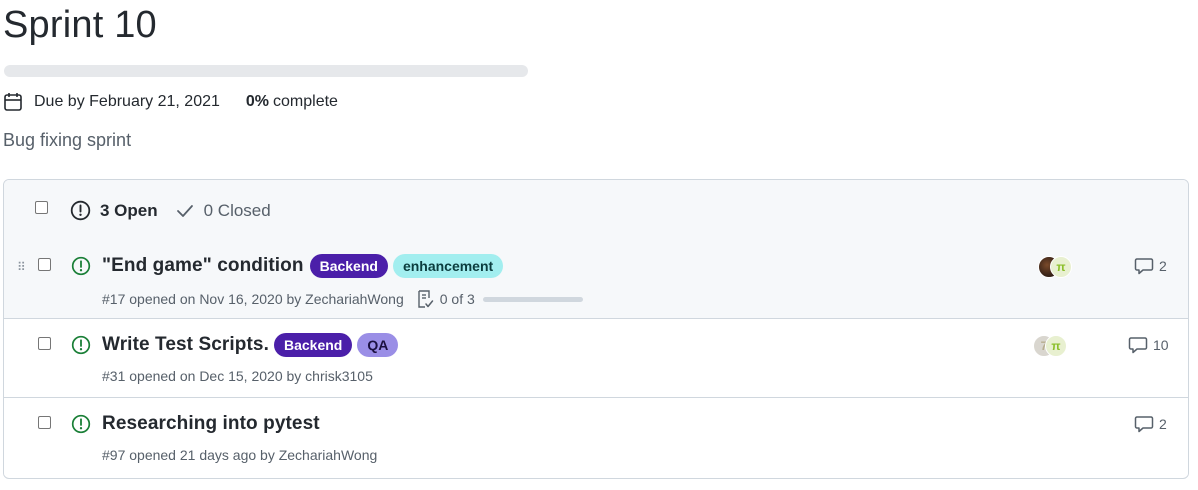 The image size is (1198, 490). What do you see at coordinates (240, 455) in the screenshot?
I see `issue-meta: #97 opened 21 days ago by ZechariahWong` at bounding box center [240, 455].